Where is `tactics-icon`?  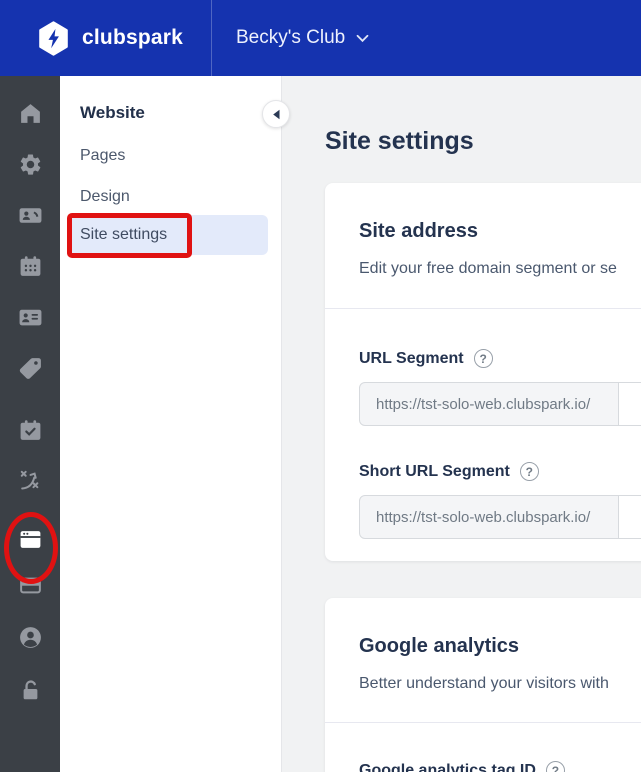
tactics-icon is located at coordinates (30, 479).